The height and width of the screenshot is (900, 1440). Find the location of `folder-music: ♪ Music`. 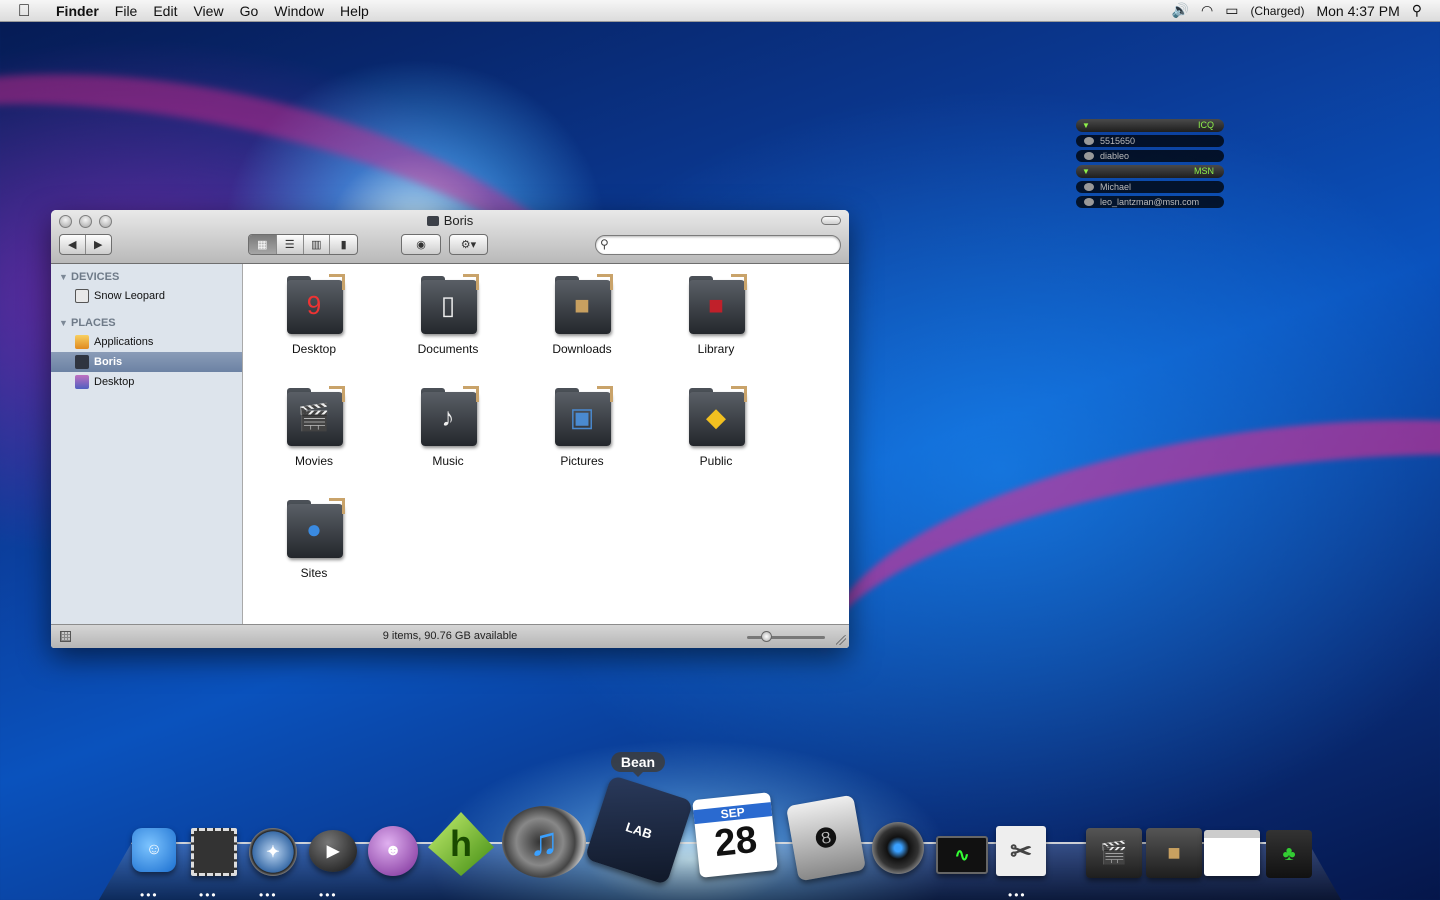

folder-music: ♪ Music is located at coordinates (448, 427).